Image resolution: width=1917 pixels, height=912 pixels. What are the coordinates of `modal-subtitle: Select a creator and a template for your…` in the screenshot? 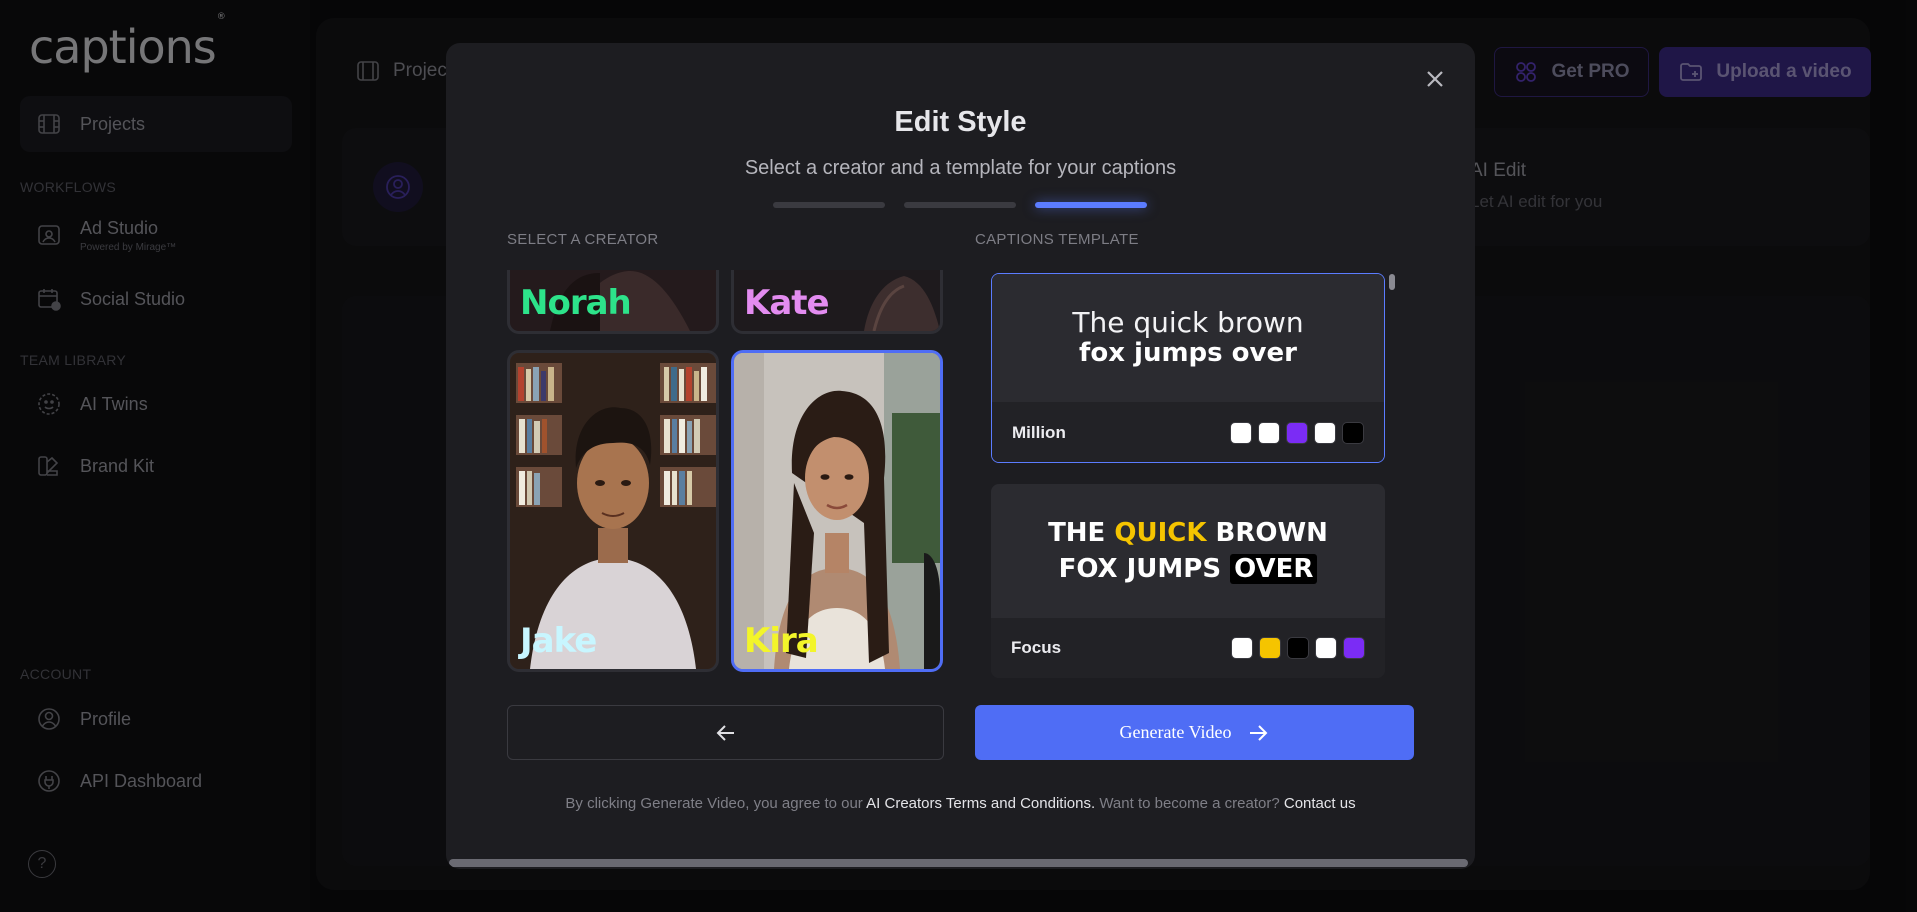 It's located at (960, 168).